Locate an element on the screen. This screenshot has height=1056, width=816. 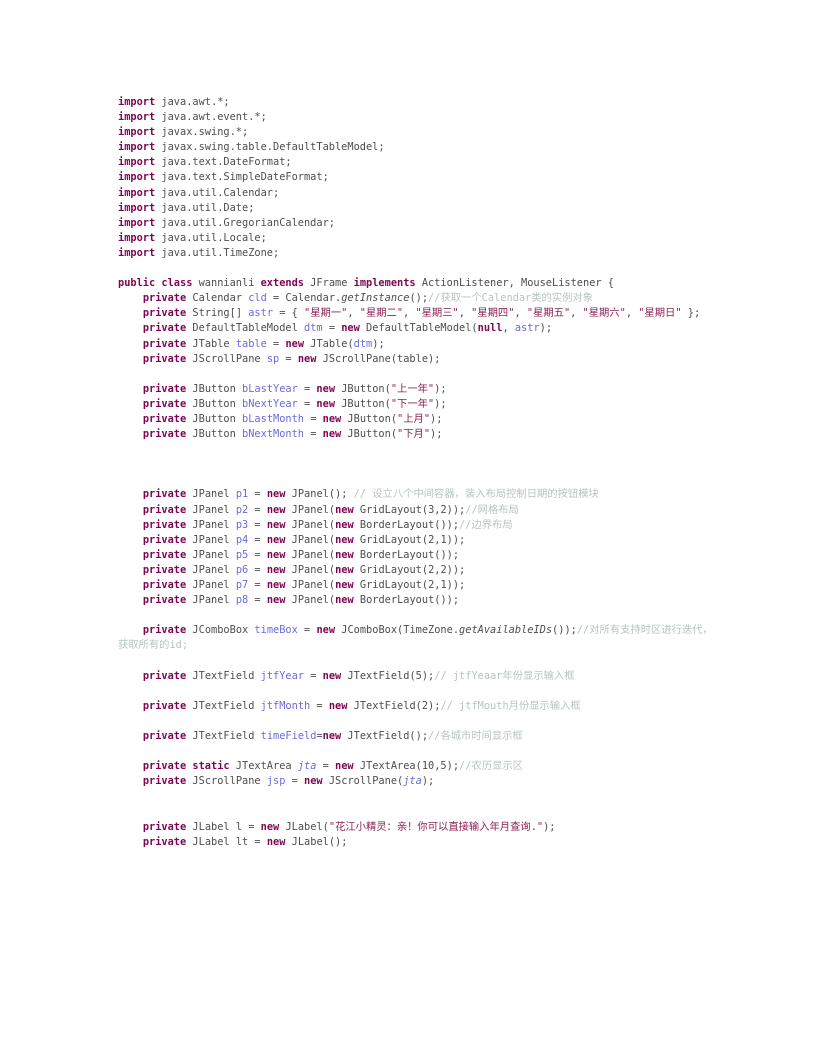
code-token-ty: JTextArea is located at coordinates (263, 766).